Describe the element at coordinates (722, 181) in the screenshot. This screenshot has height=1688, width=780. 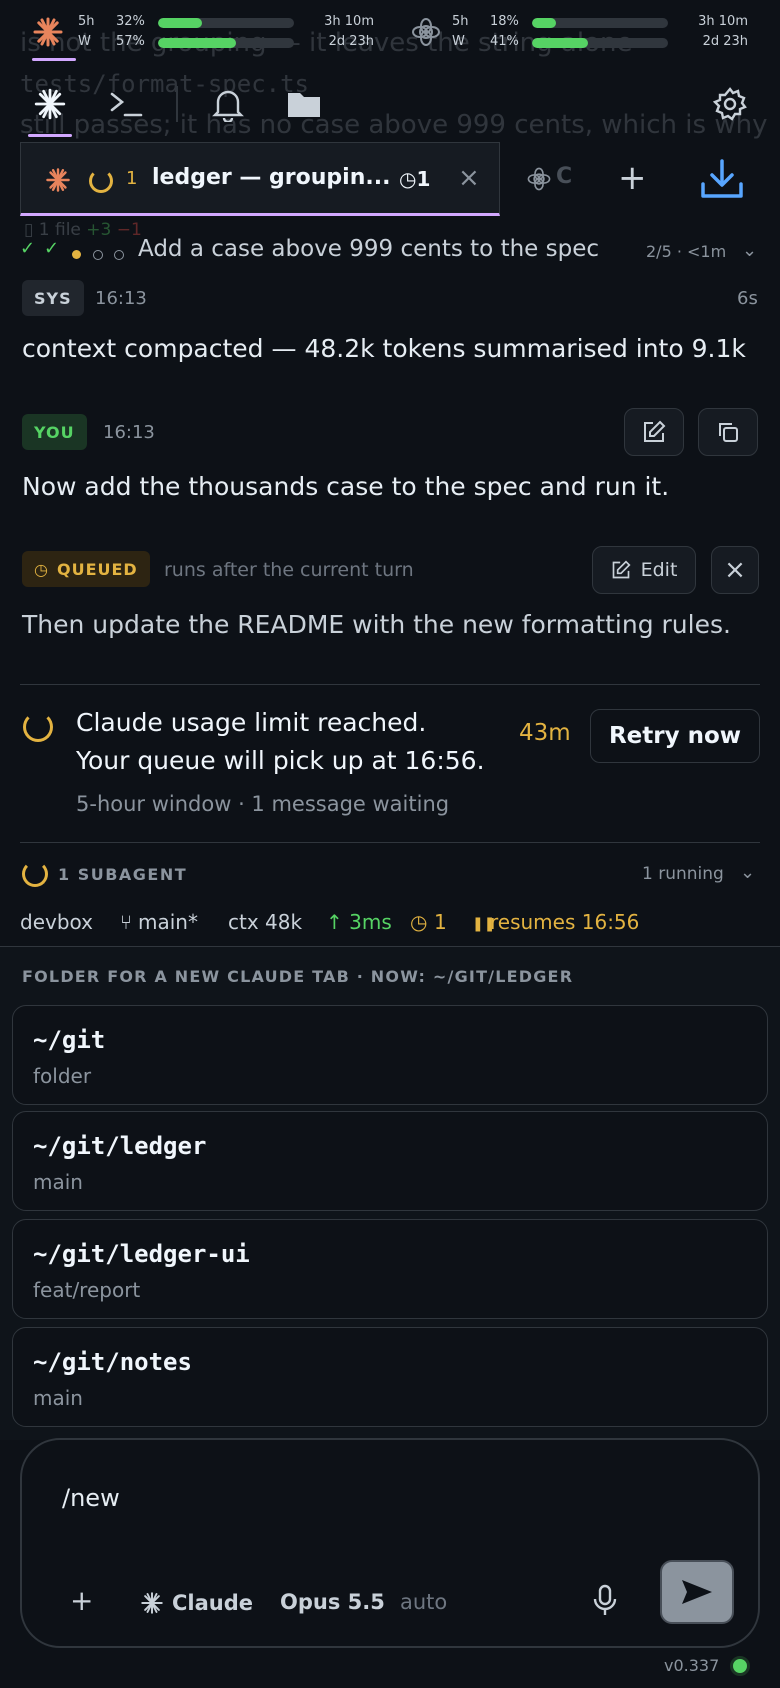
I see `download-icon` at that location.